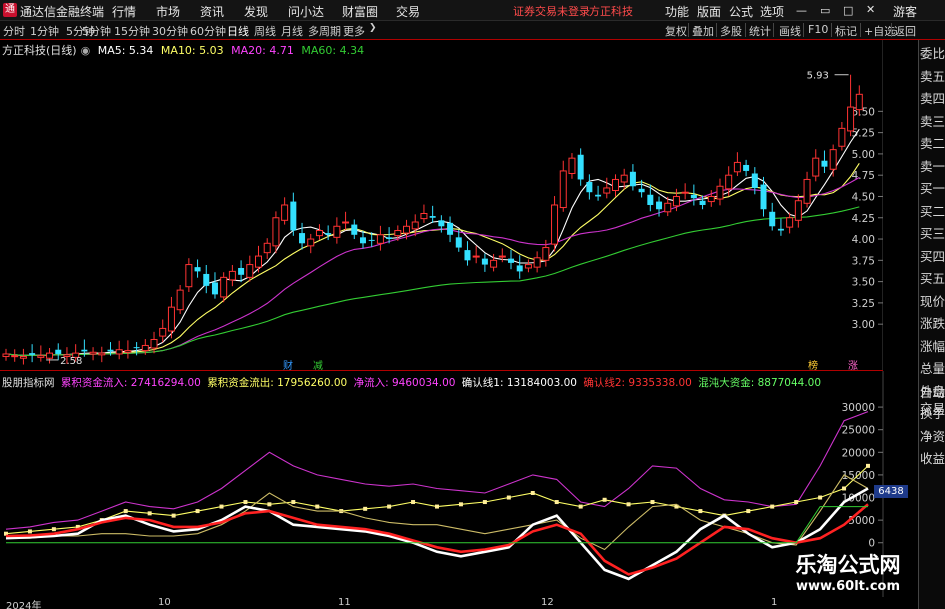 This screenshot has height=609, width=945. What do you see at coordinates (86, 50) in the screenshot?
I see `chevron-down-icon: ◉` at bounding box center [86, 50].